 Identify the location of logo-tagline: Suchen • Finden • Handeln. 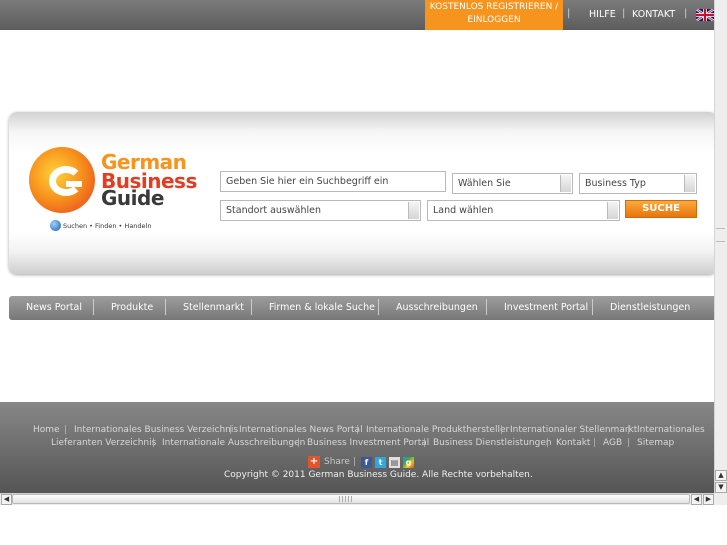
(107, 226).